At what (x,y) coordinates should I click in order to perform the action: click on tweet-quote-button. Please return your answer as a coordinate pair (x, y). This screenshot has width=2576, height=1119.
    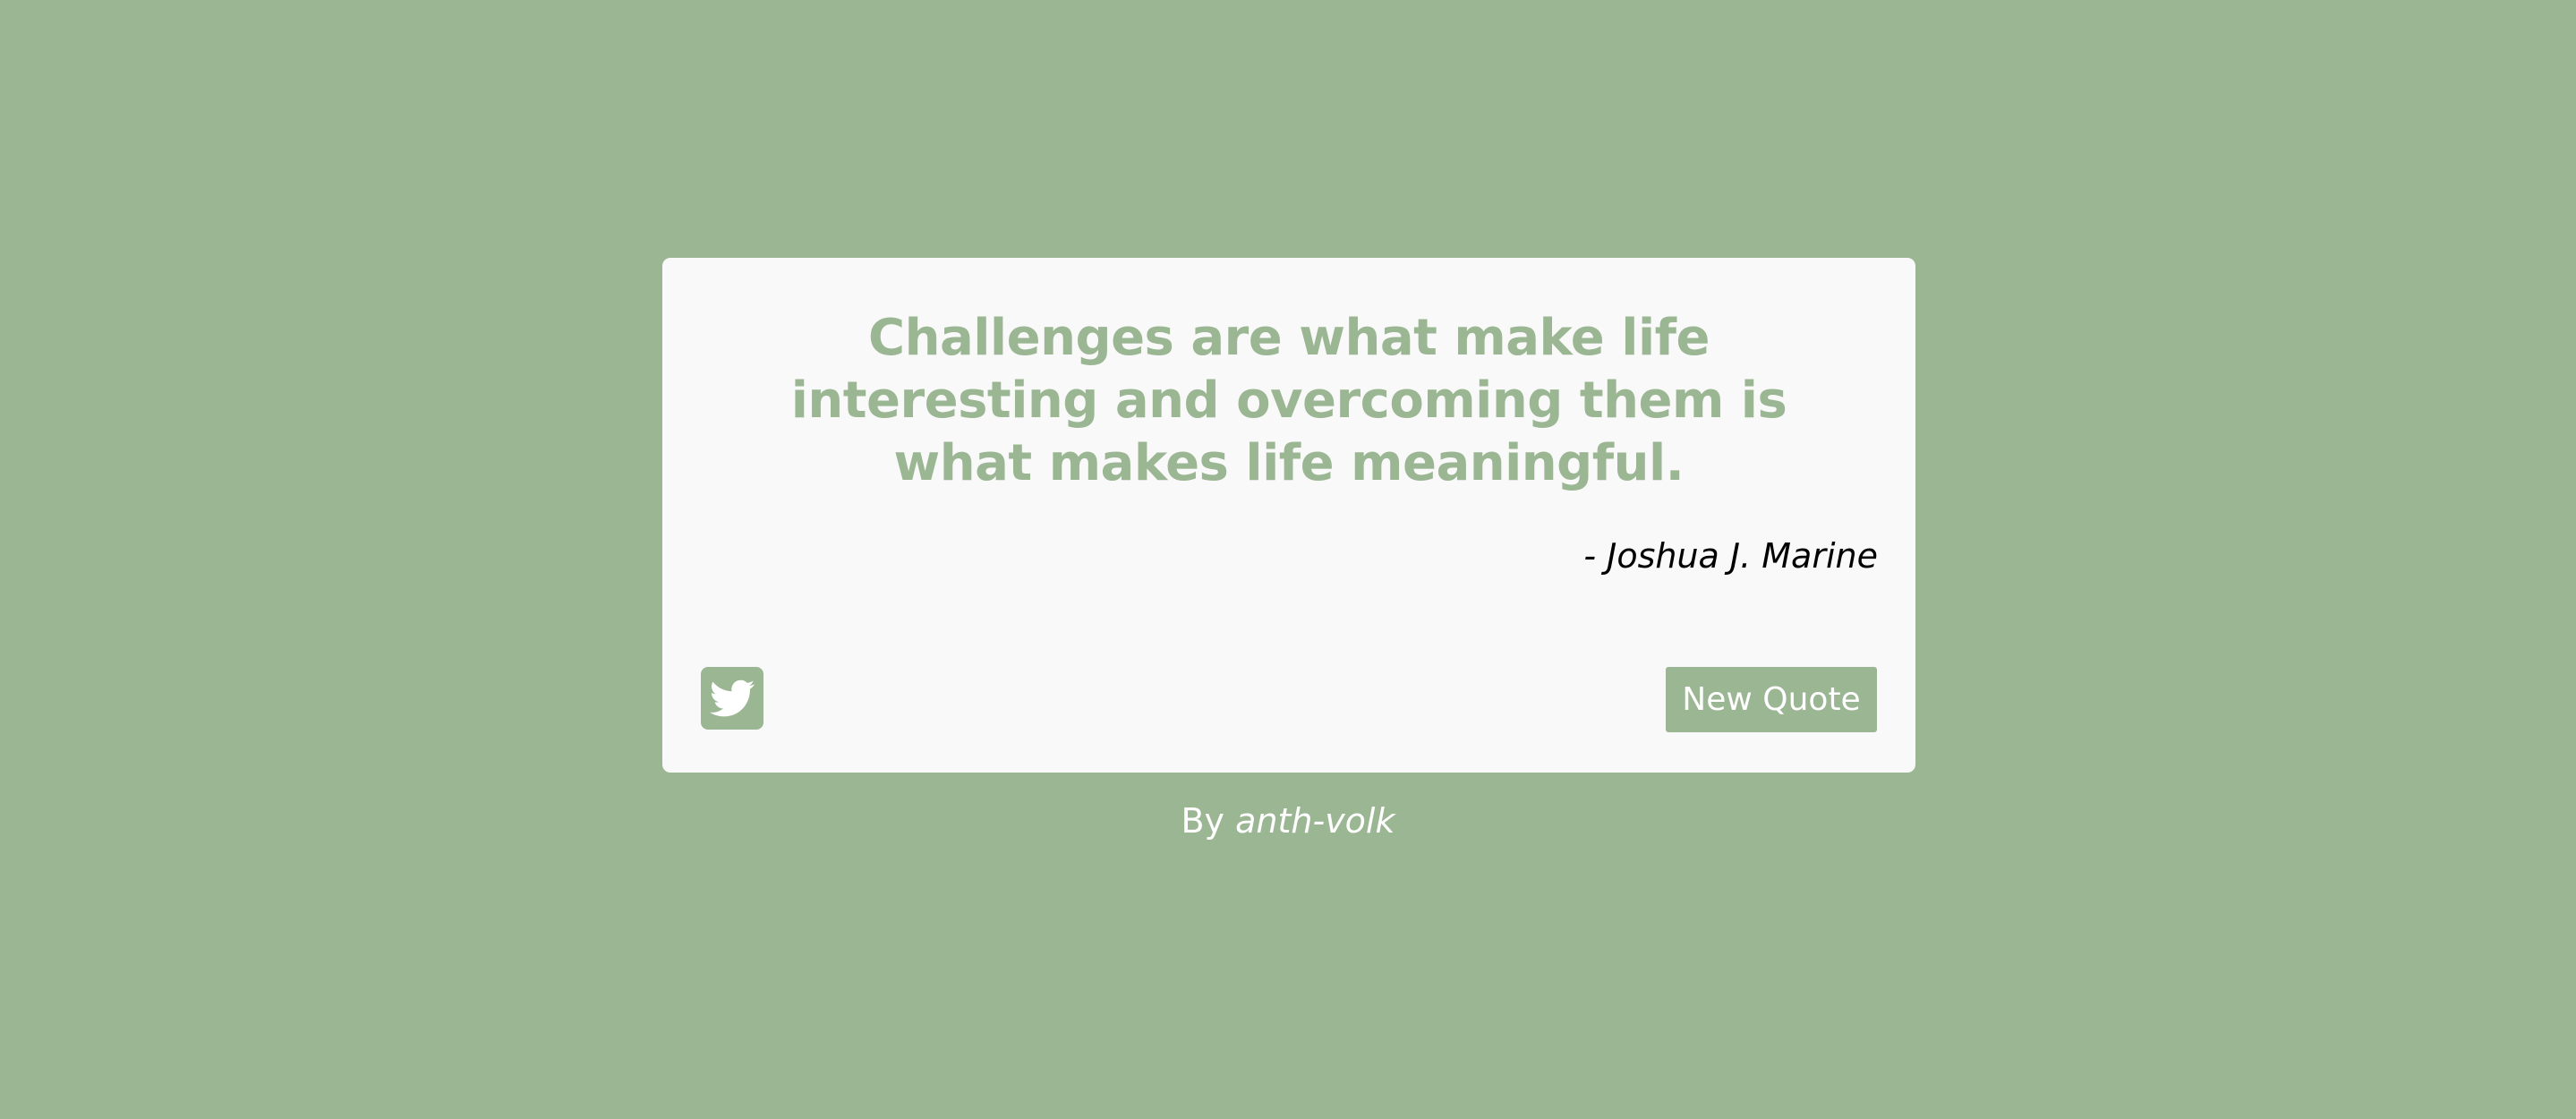
    Looking at the image, I should click on (732, 698).